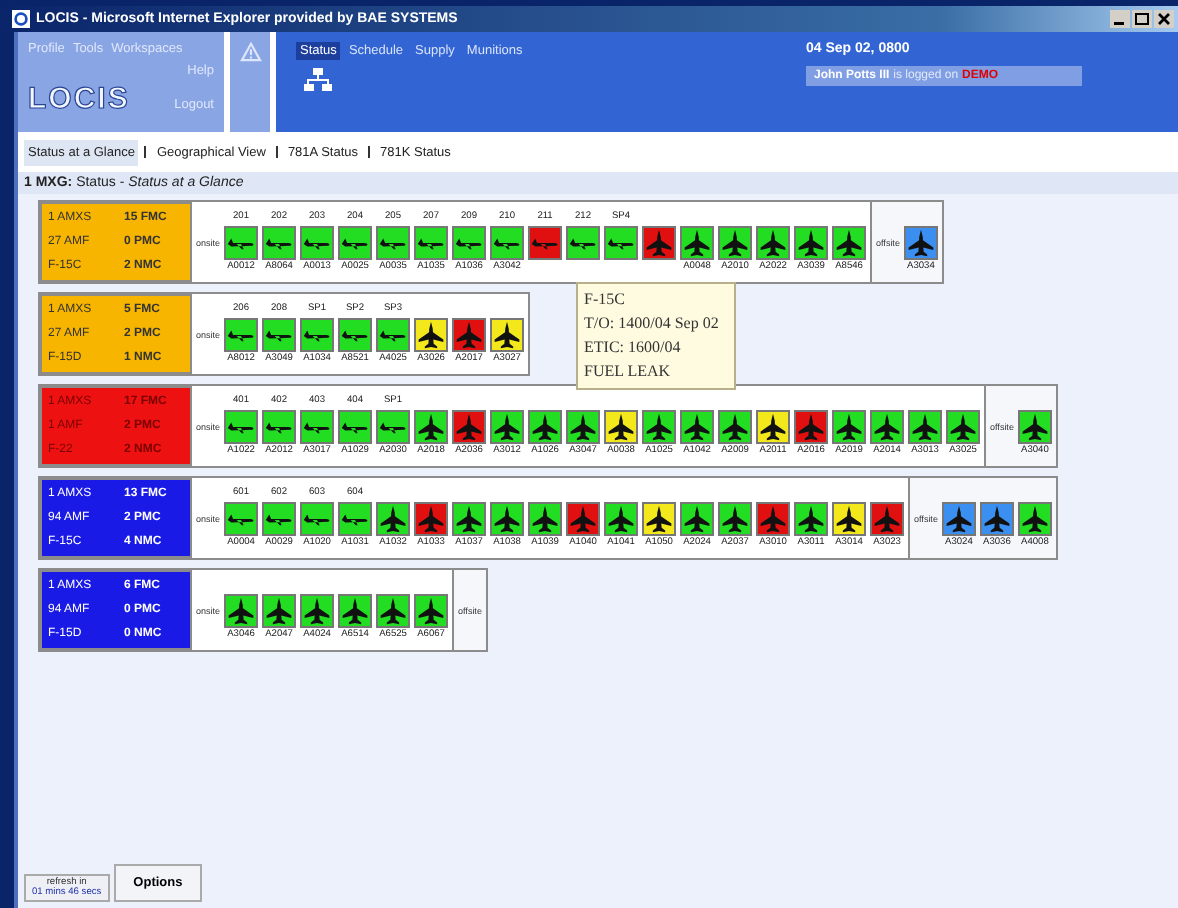 This screenshot has height=908, width=1178. What do you see at coordinates (1164, 19) in the screenshot?
I see `close-icon` at bounding box center [1164, 19].